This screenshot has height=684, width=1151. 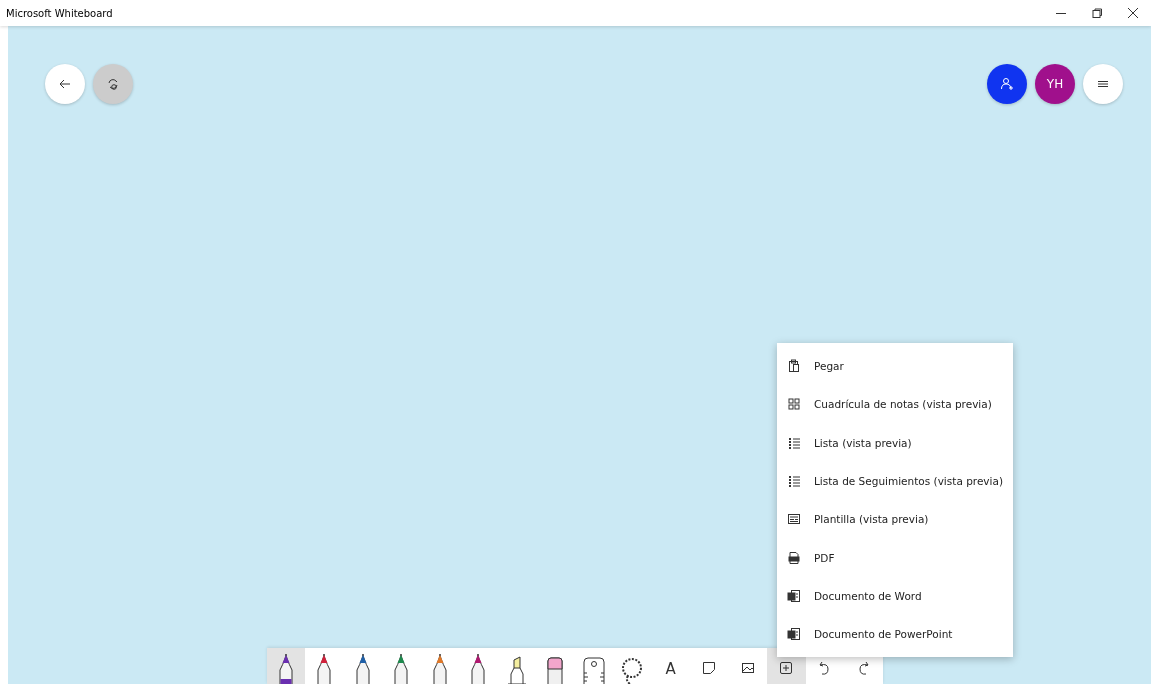 I want to click on image-tool-button, so click(x=747, y=666).